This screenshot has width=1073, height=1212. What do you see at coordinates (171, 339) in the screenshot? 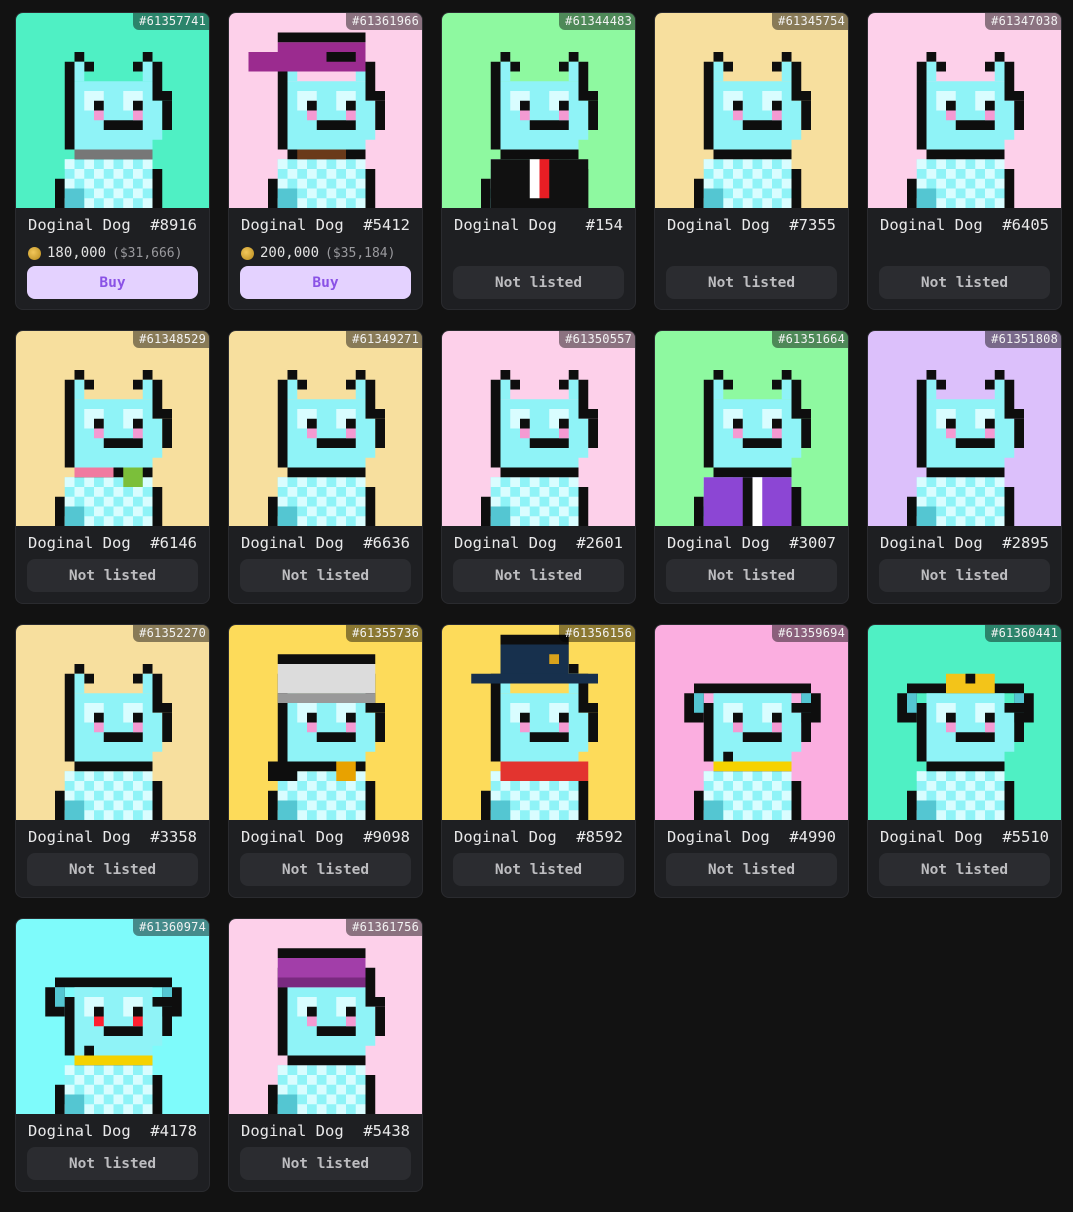
I see `inscription-badge: #61348529` at bounding box center [171, 339].